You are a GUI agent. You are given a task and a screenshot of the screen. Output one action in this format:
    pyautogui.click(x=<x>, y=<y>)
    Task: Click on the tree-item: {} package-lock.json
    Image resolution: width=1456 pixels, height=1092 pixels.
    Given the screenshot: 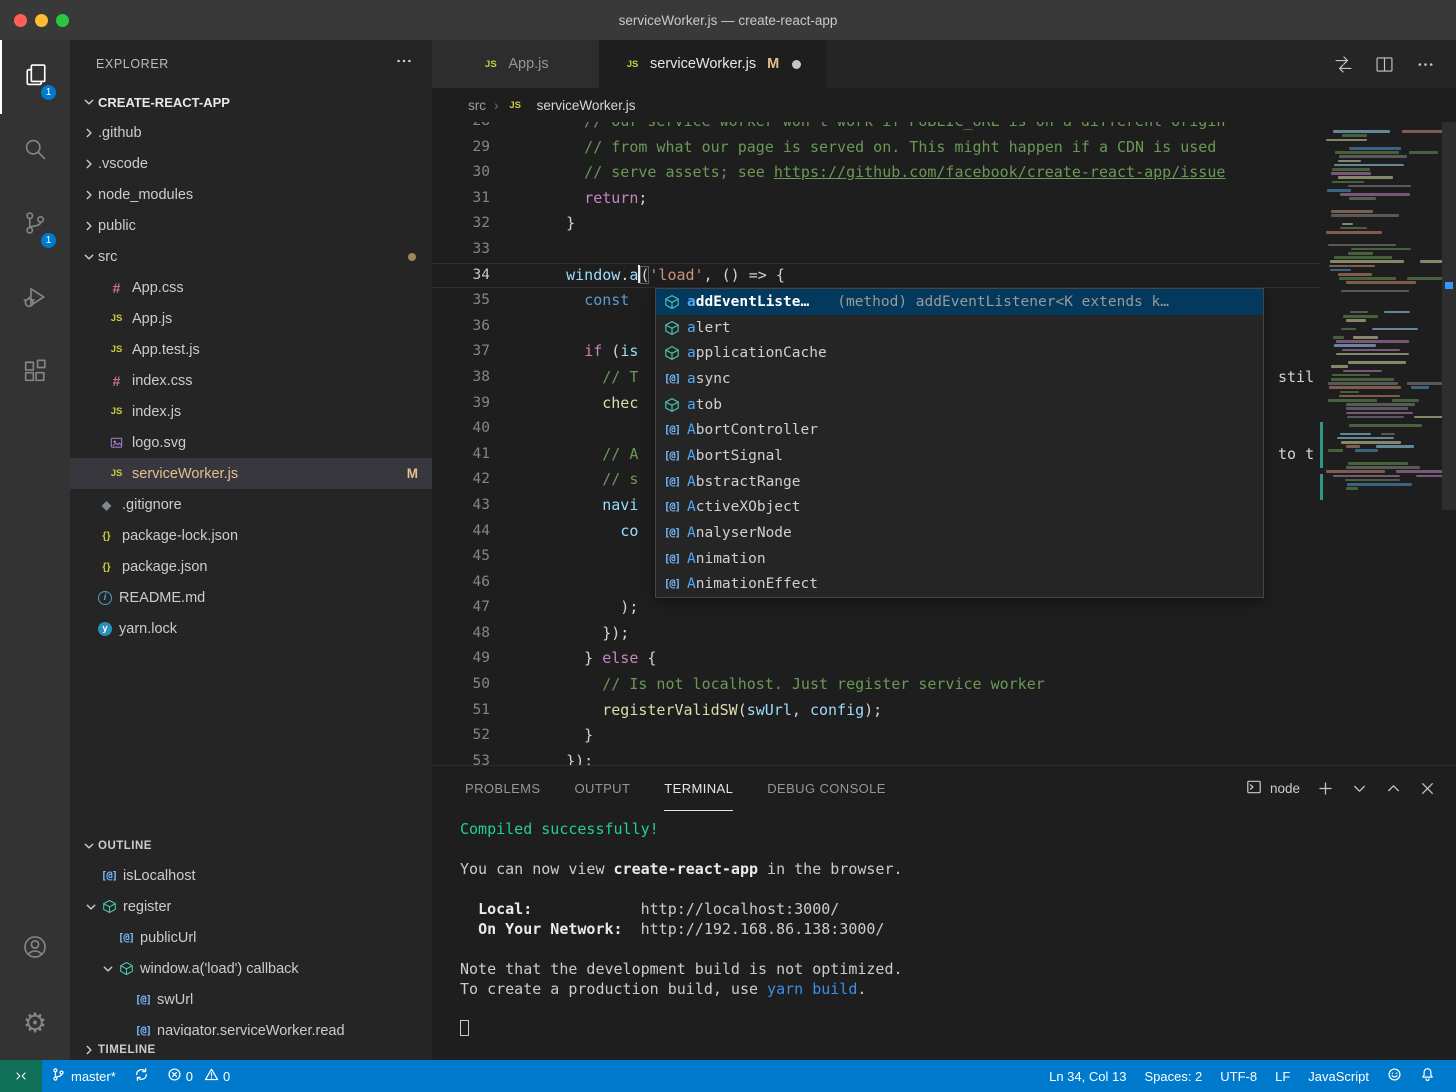 What is the action you would take?
    pyautogui.click(x=251, y=535)
    